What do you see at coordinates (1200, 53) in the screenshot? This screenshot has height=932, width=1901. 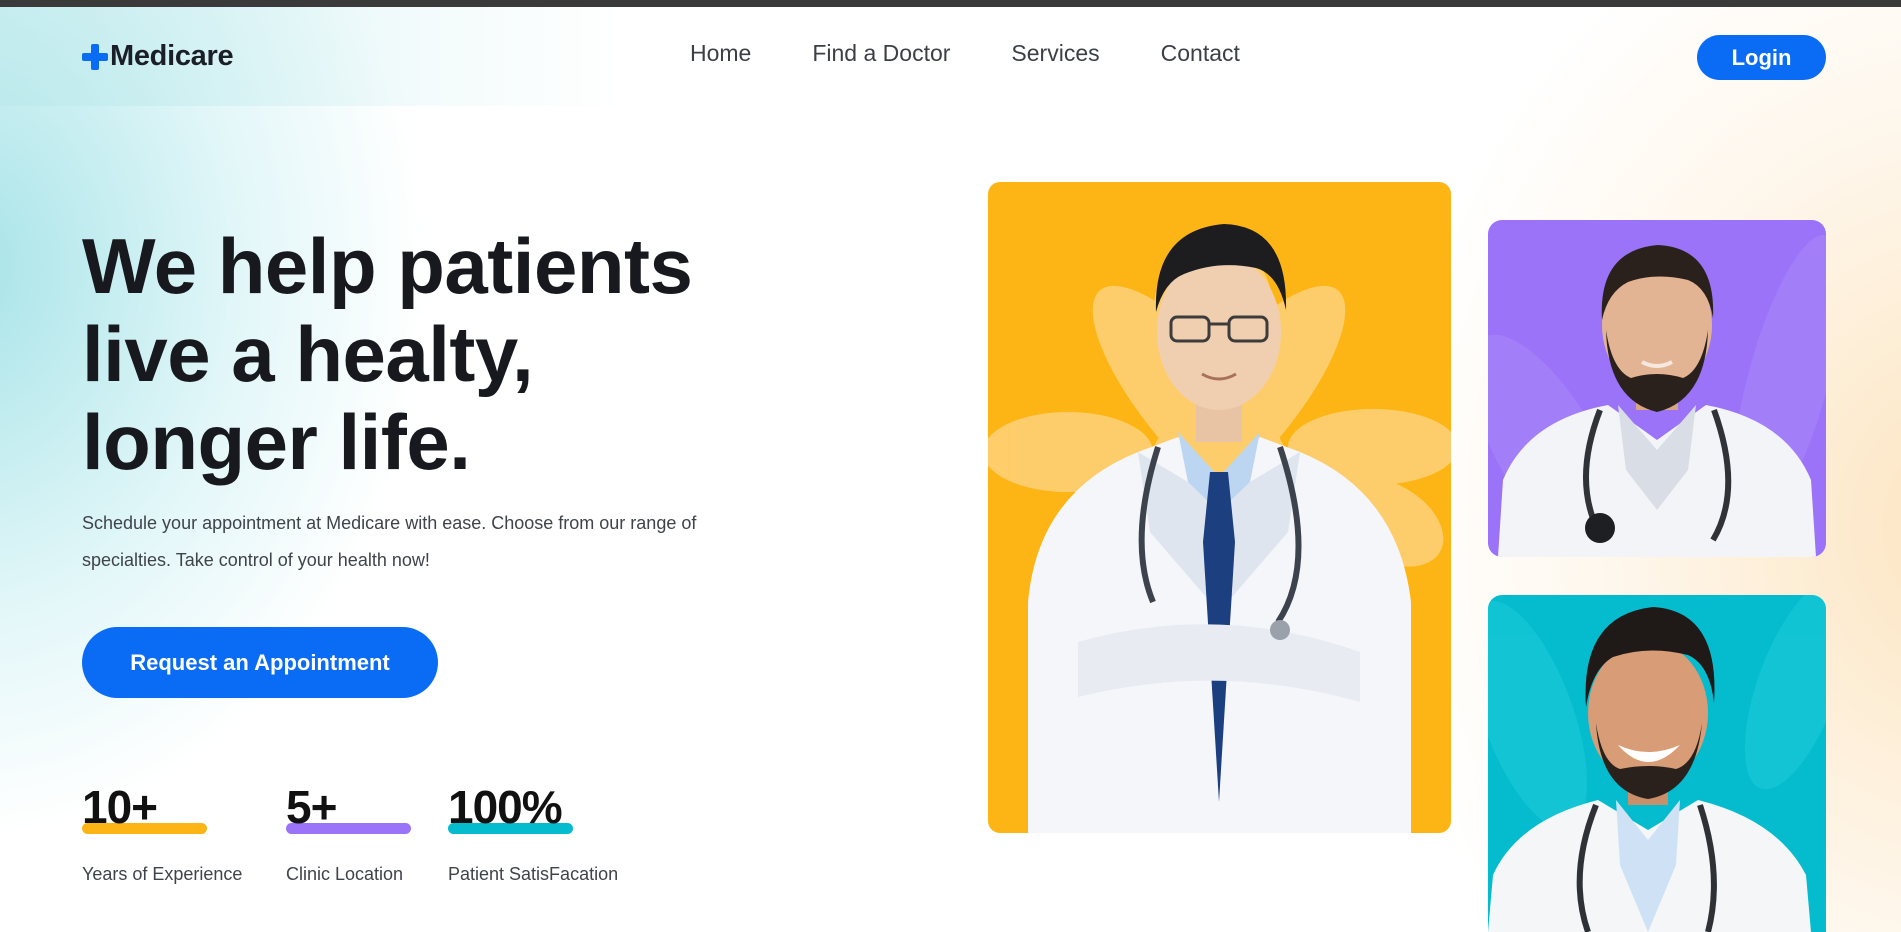 I see `nav-item-contact: Contact` at bounding box center [1200, 53].